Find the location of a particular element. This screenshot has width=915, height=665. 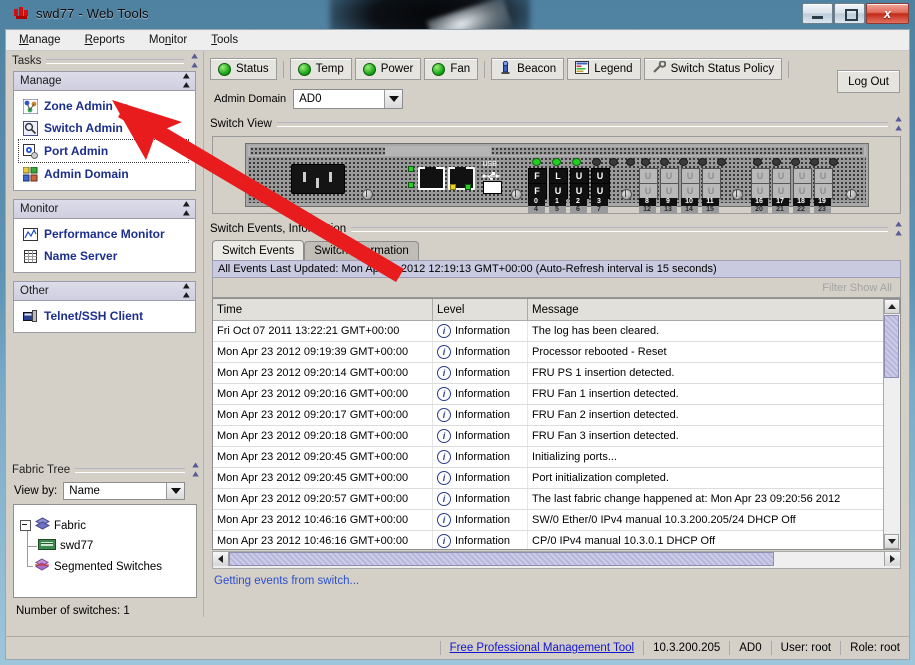

port-cell-8: U is located at coordinates (648, 176).